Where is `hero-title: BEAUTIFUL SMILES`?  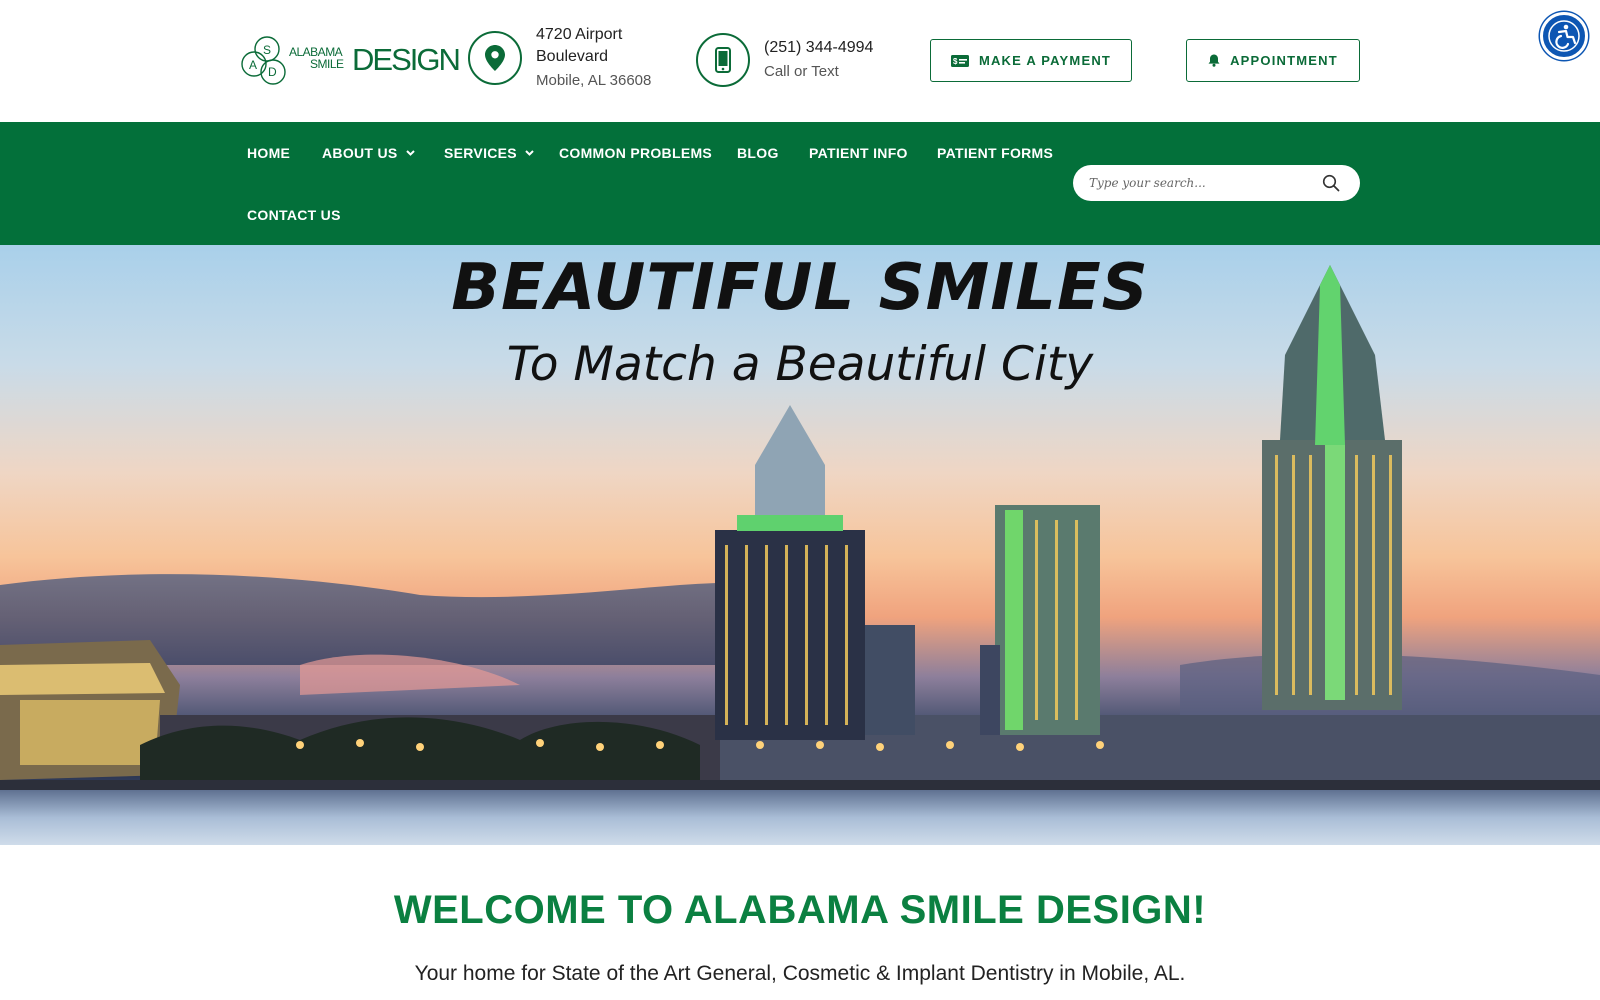
hero-title: BEAUTIFUL SMILES is located at coordinates (800, 288).